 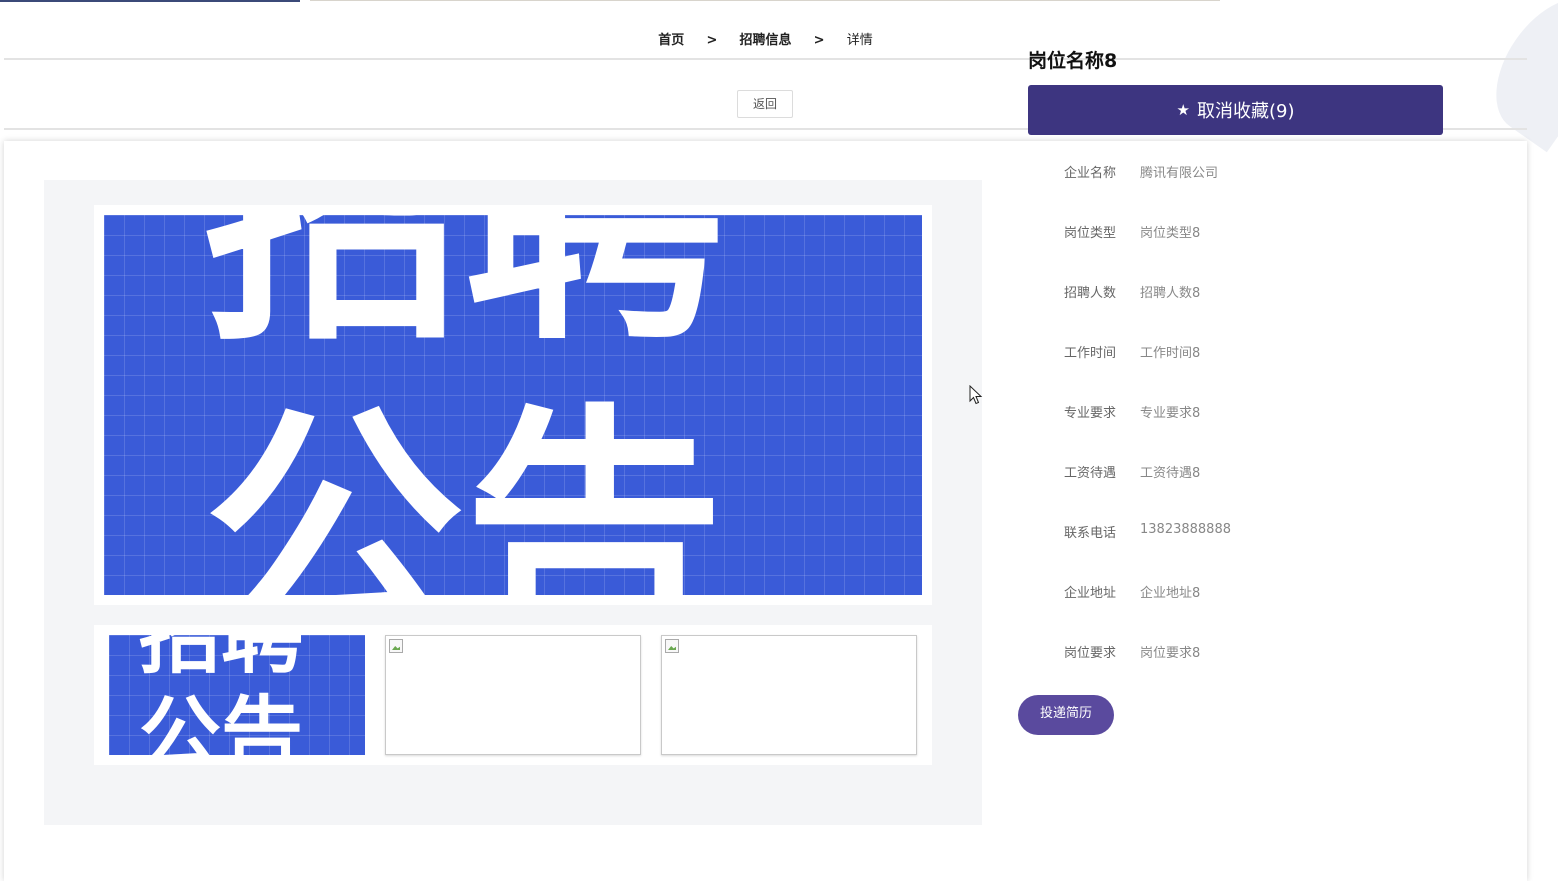 What do you see at coordinates (610, 1) in the screenshot?
I see `top-strip` at bounding box center [610, 1].